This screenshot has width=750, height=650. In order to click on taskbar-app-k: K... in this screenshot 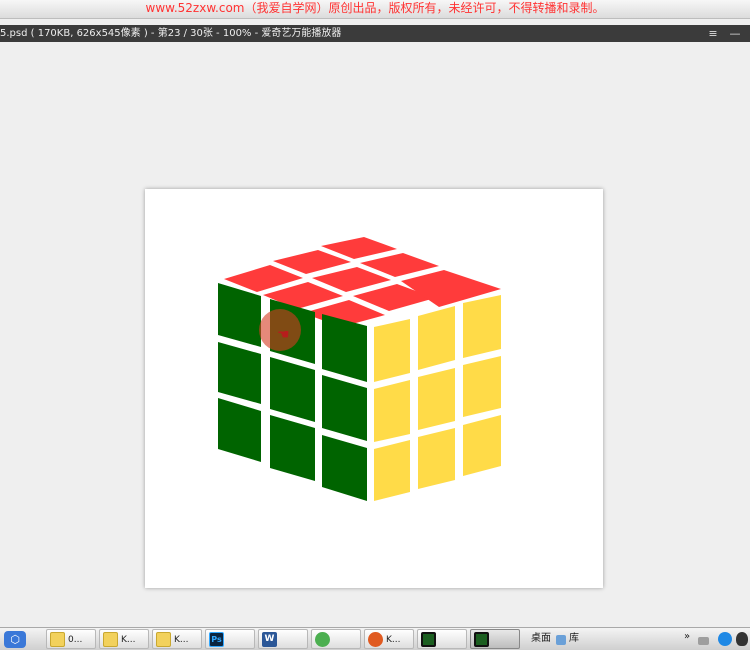, I will do `click(389, 639)`.